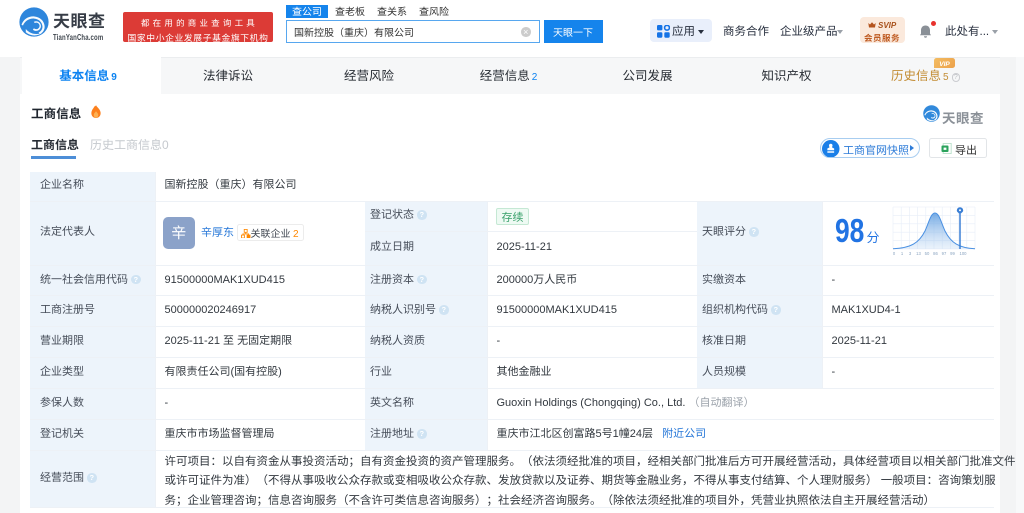 The height and width of the screenshot is (513, 1024). Describe the element at coordinates (935, 253) in the screenshot. I see `svg-text: 86` at that location.